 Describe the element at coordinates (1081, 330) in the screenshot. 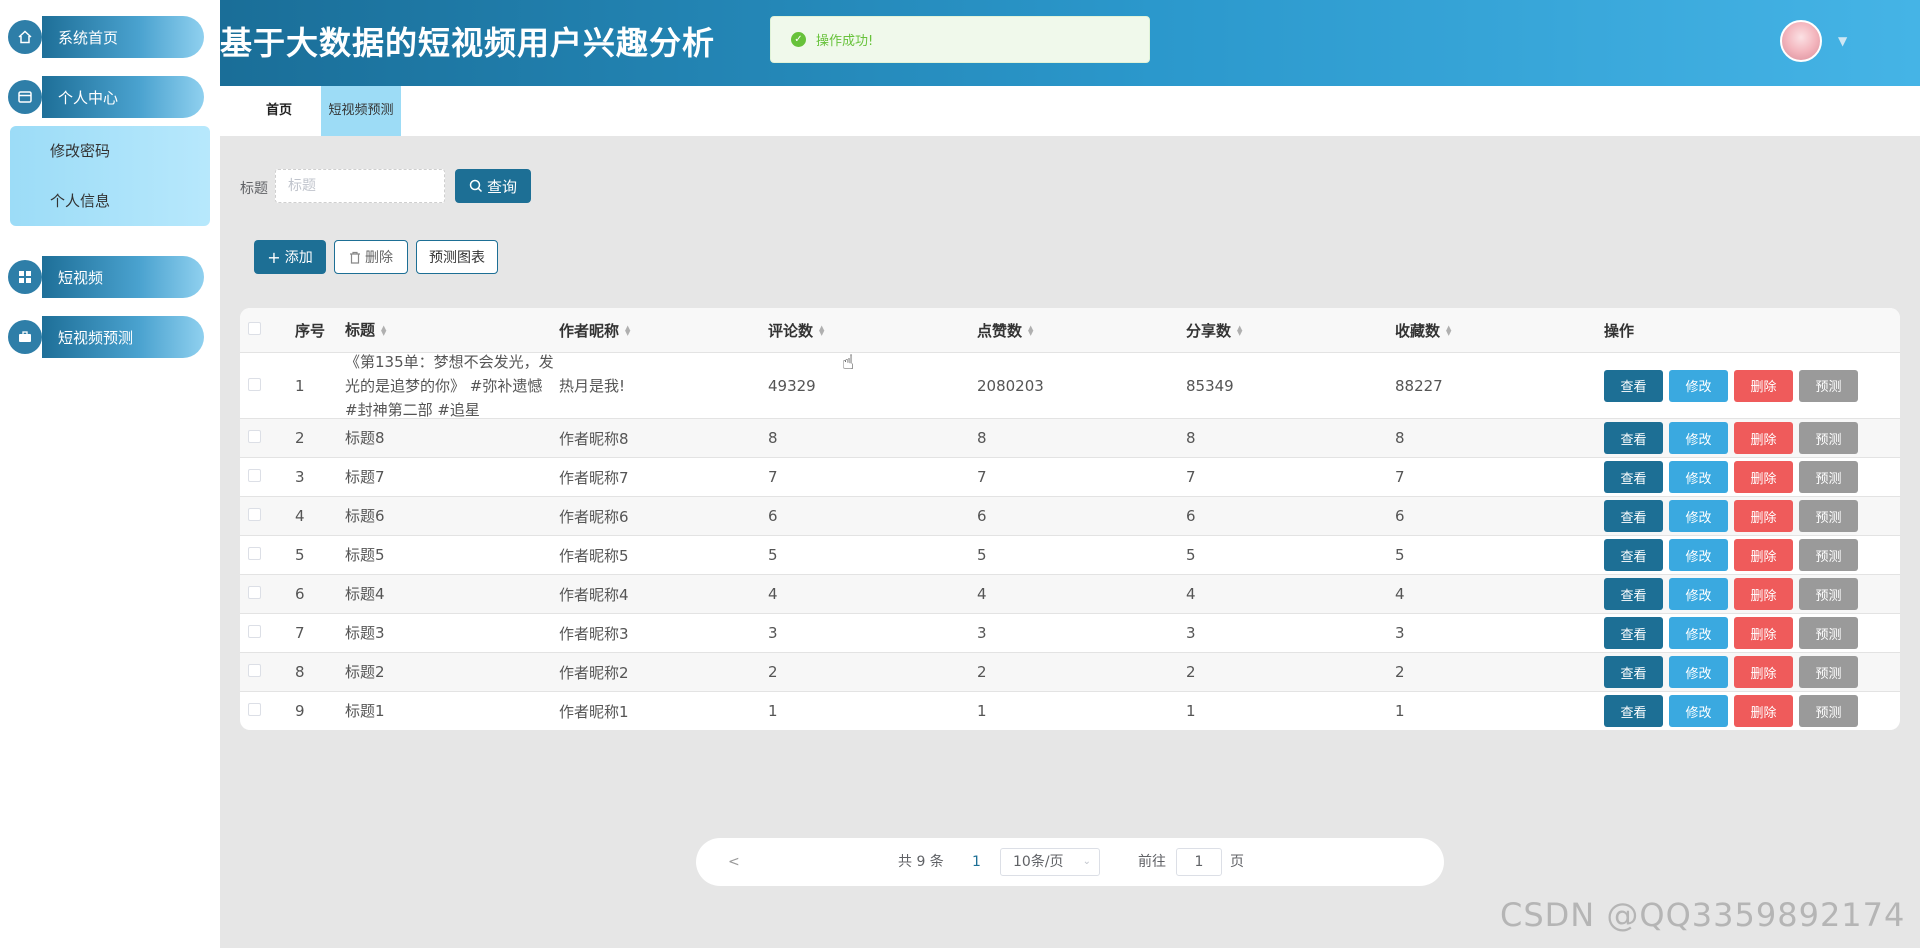

I see `col-likes: 点赞数 ▲ ▼` at that location.